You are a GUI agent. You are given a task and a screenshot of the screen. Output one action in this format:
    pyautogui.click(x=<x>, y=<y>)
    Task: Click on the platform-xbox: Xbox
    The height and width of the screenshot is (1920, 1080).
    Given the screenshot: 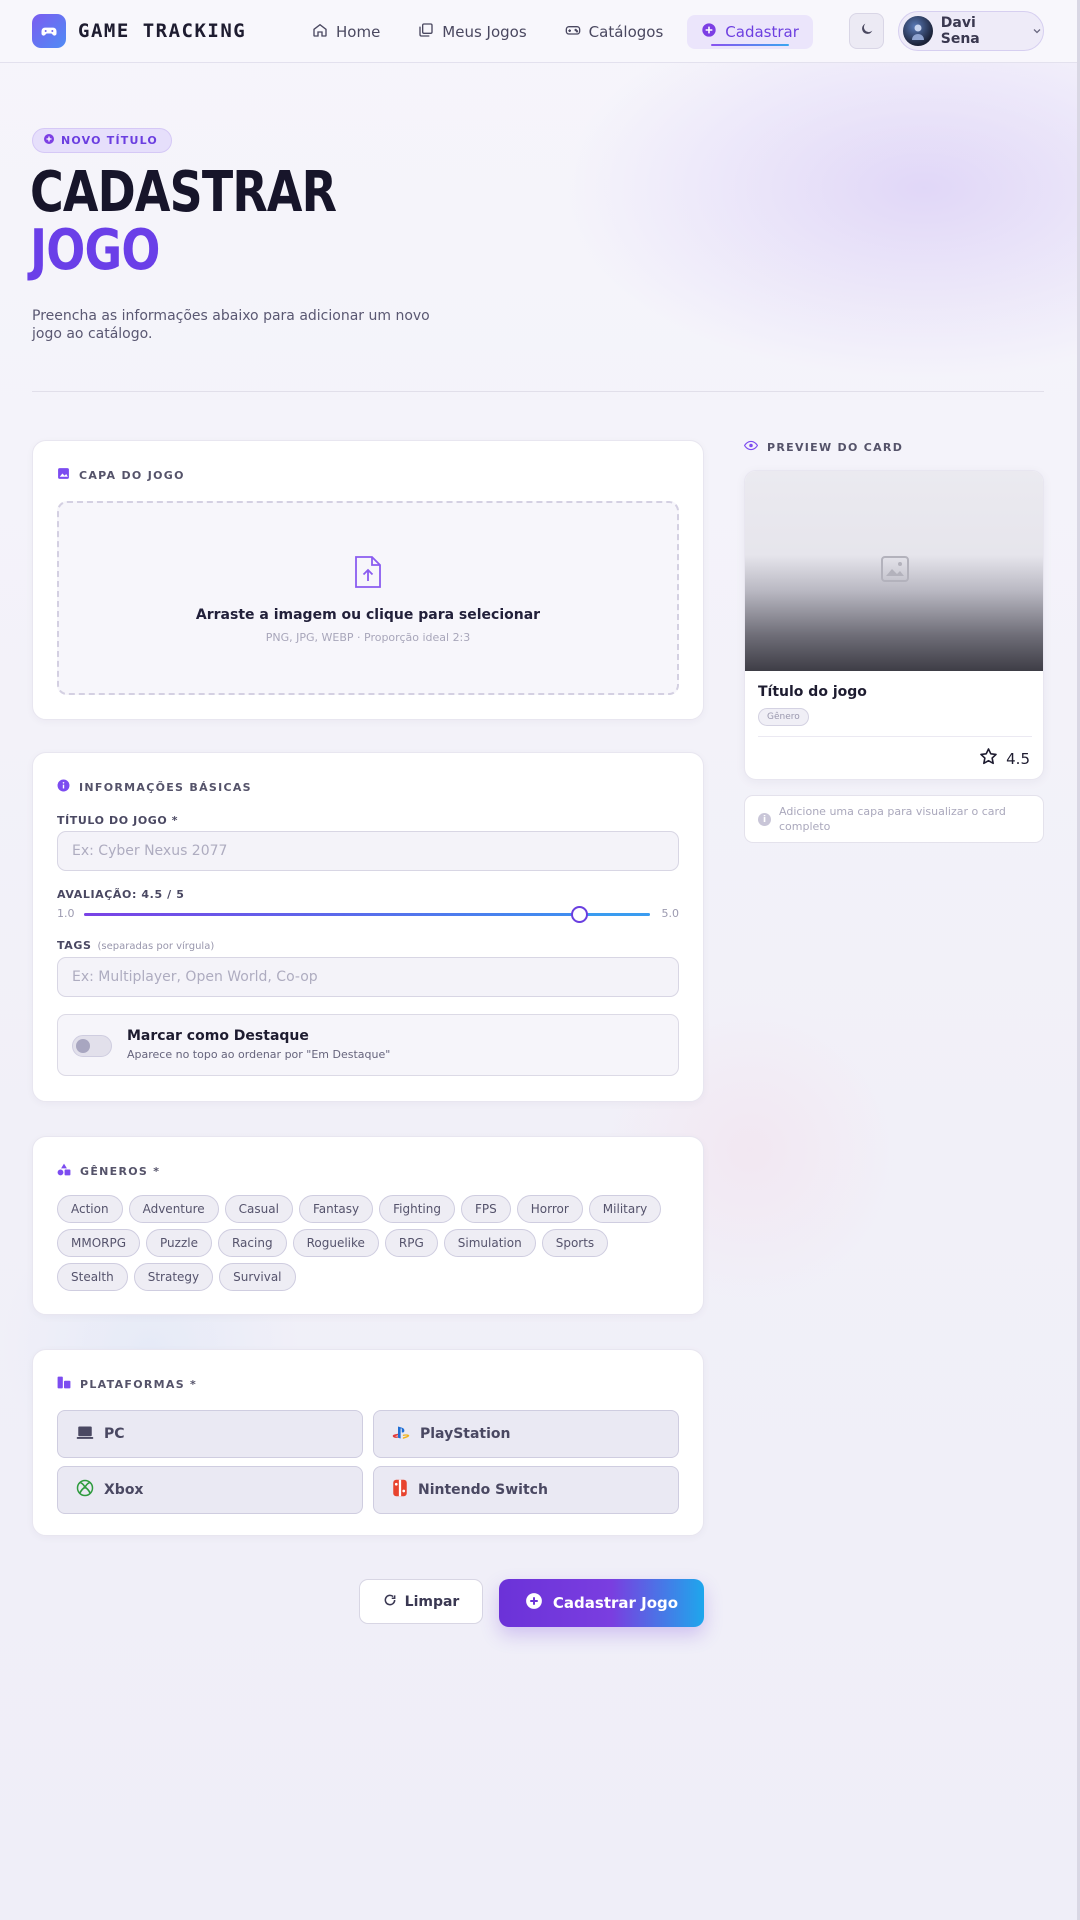 What is the action you would take?
    pyautogui.click(x=210, y=1490)
    